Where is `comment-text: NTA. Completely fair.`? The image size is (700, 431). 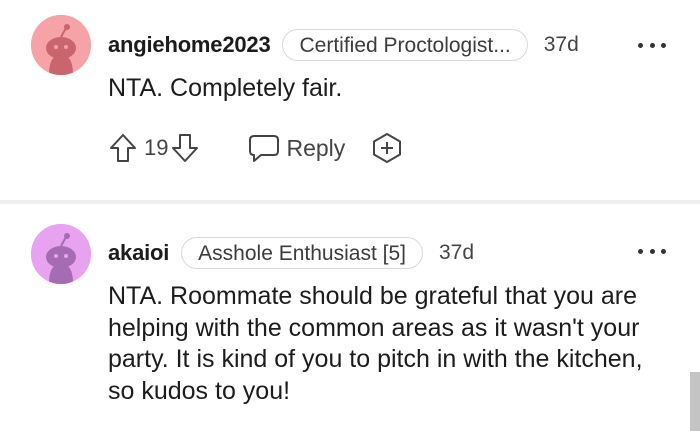 comment-text: NTA. Completely fair. is located at coordinates (225, 88).